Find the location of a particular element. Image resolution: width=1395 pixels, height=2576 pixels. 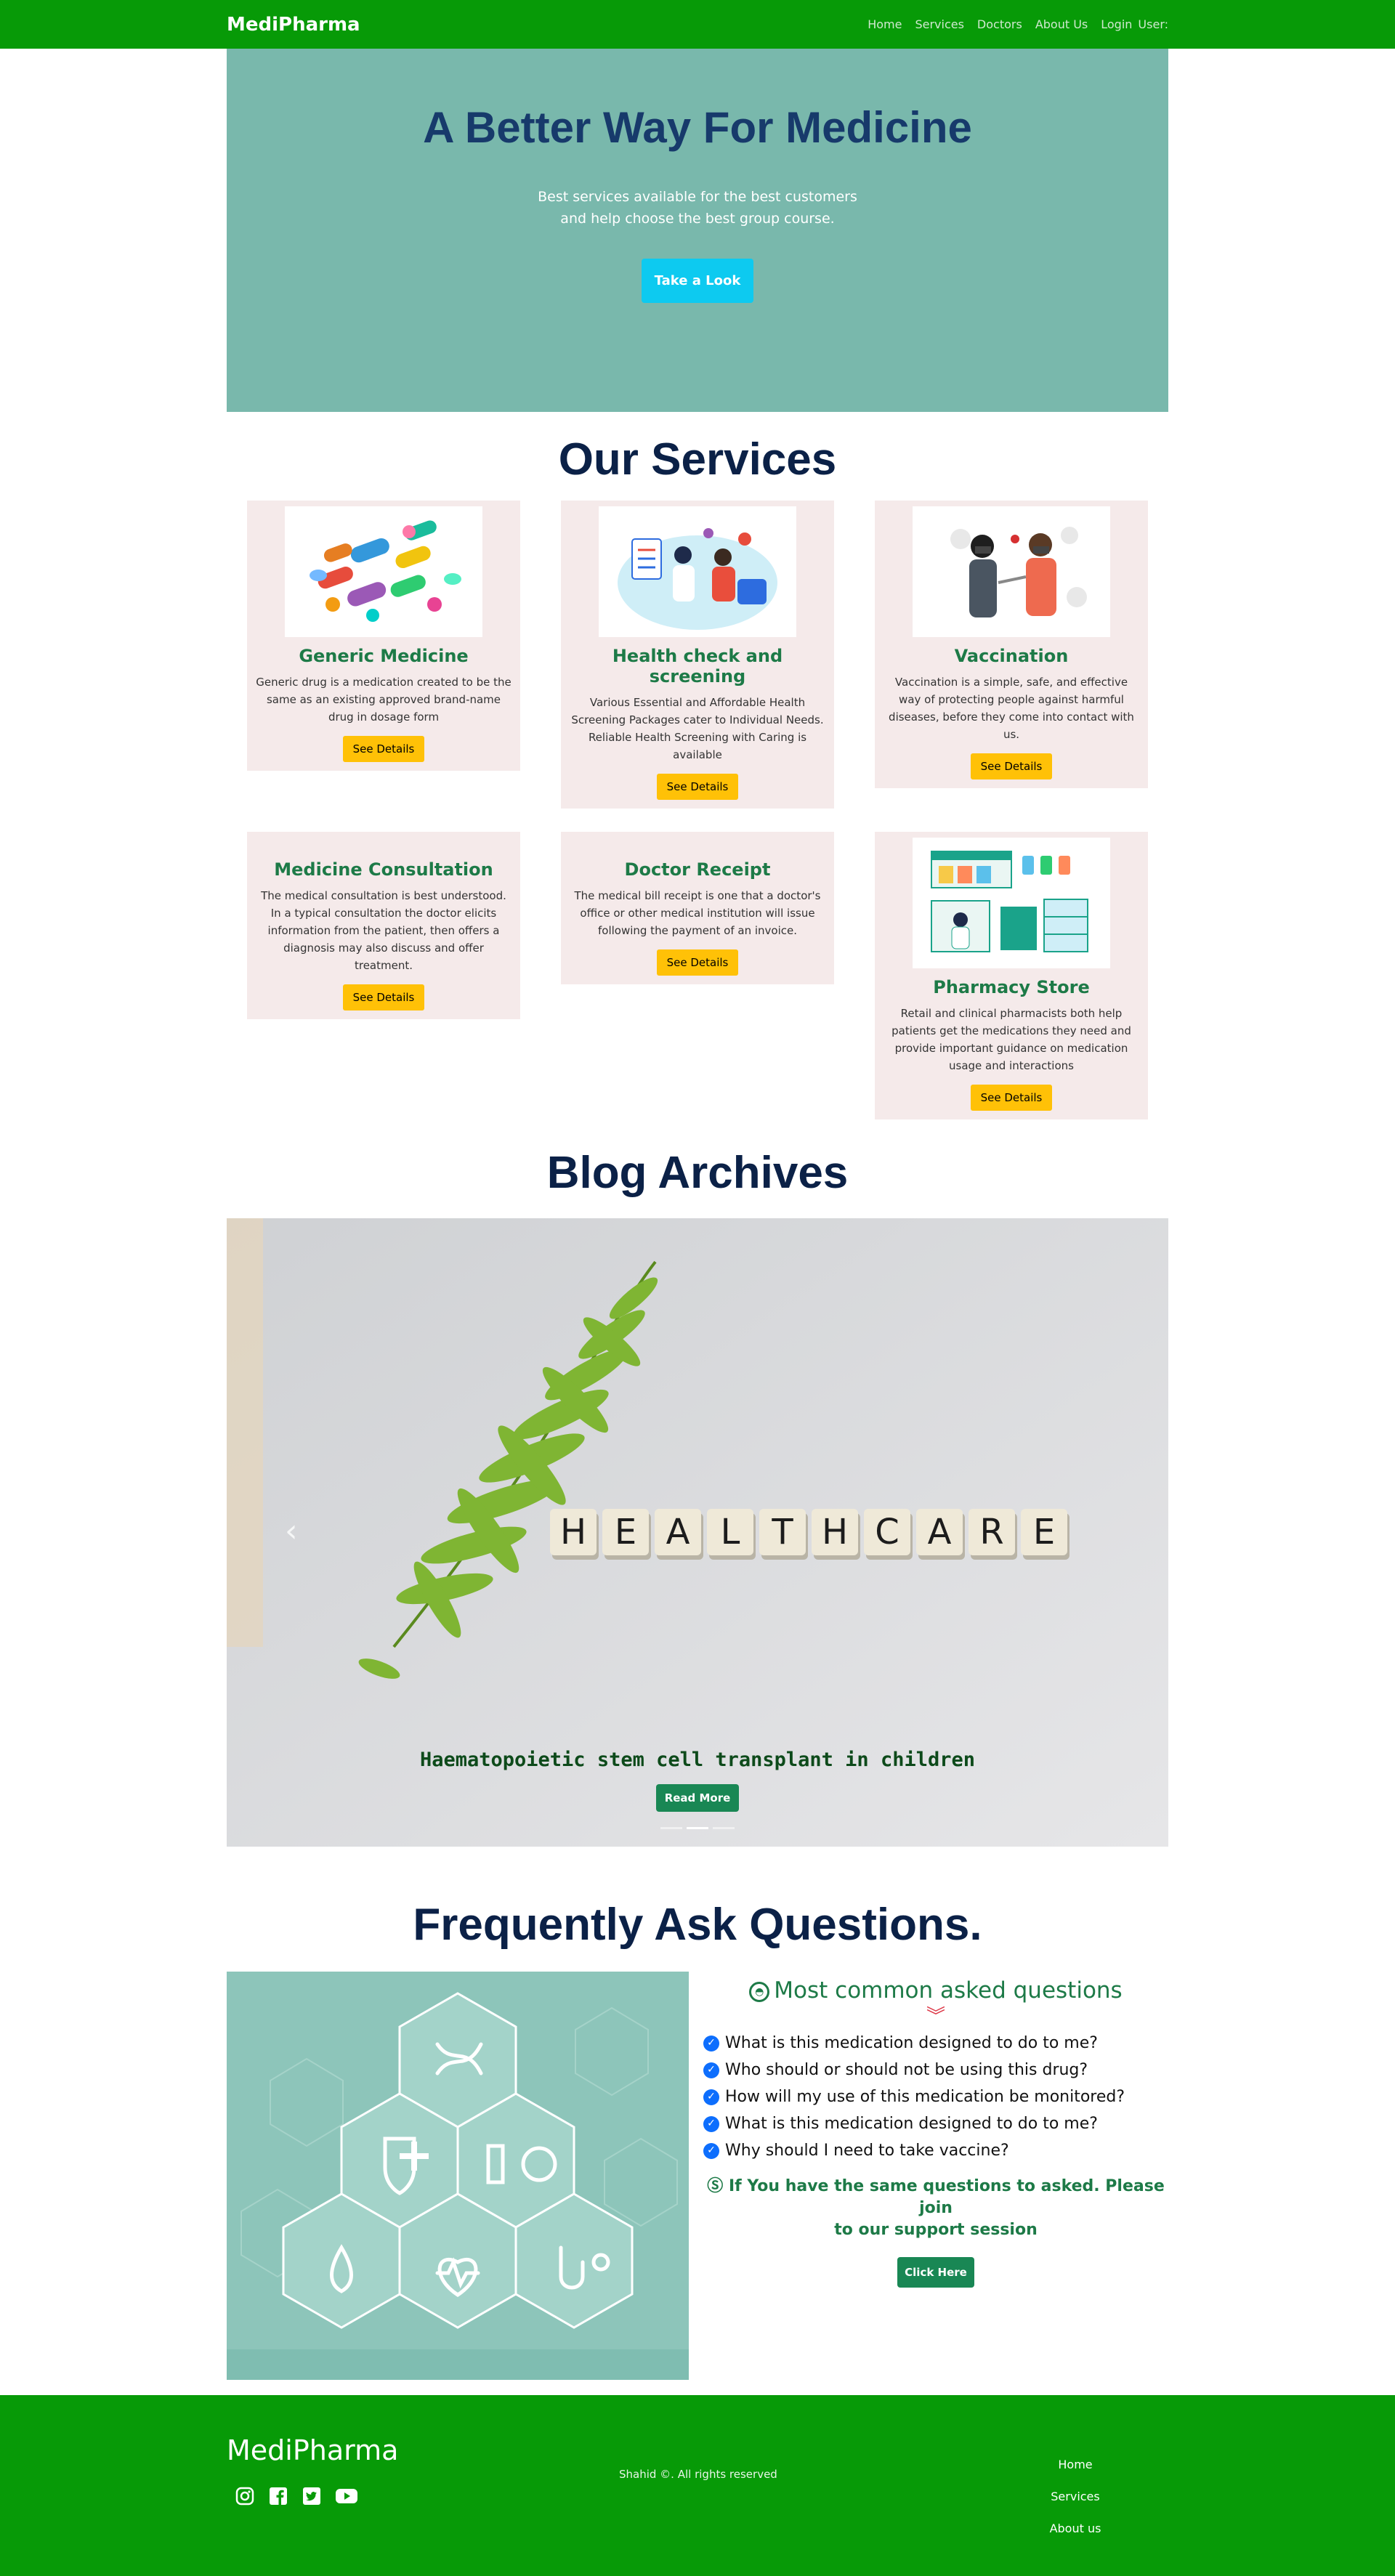

scrabble-tile: T is located at coordinates (784, 1534).